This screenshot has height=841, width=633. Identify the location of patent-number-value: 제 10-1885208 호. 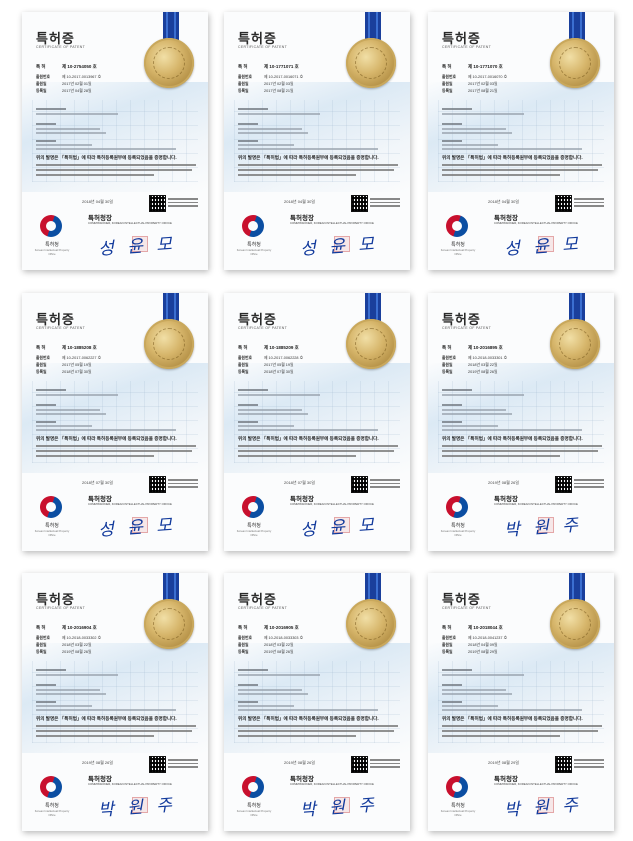
(79, 347).